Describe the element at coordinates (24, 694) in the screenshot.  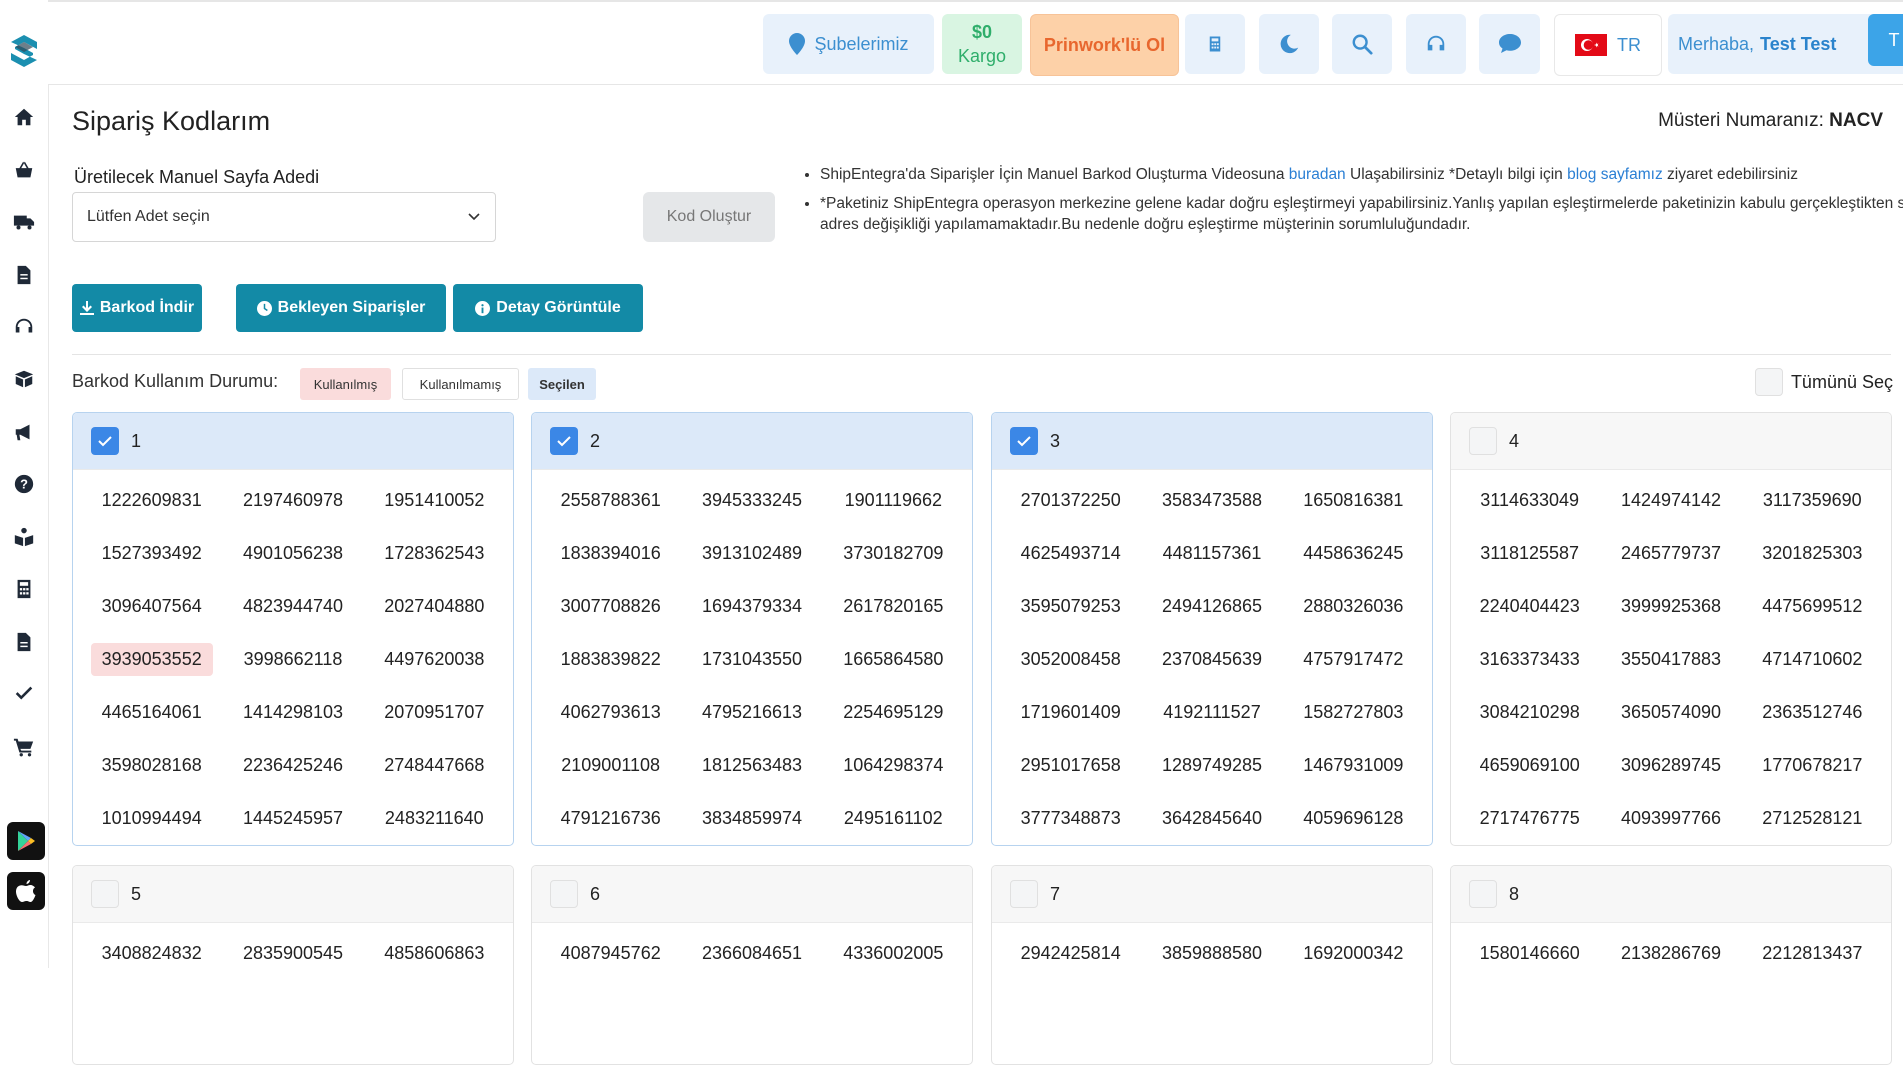
I see `check-icon` at that location.